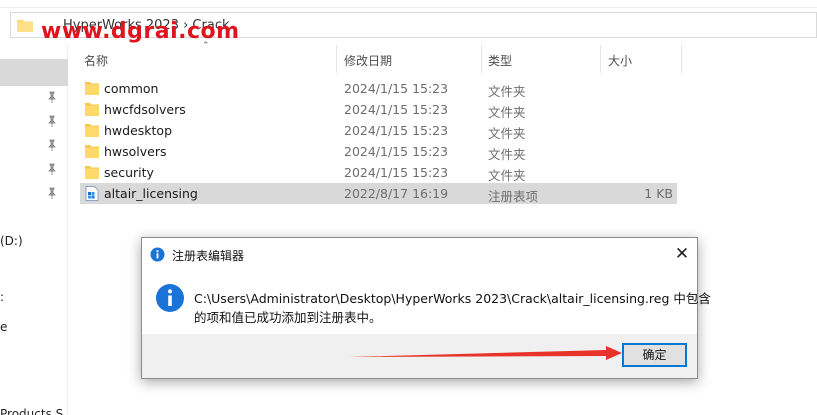 The width and height of the screenshot is (817, 415). I want to click on file-row: hwsolvers 2024/1/15 15:23 文件夹, so click(378, 151).